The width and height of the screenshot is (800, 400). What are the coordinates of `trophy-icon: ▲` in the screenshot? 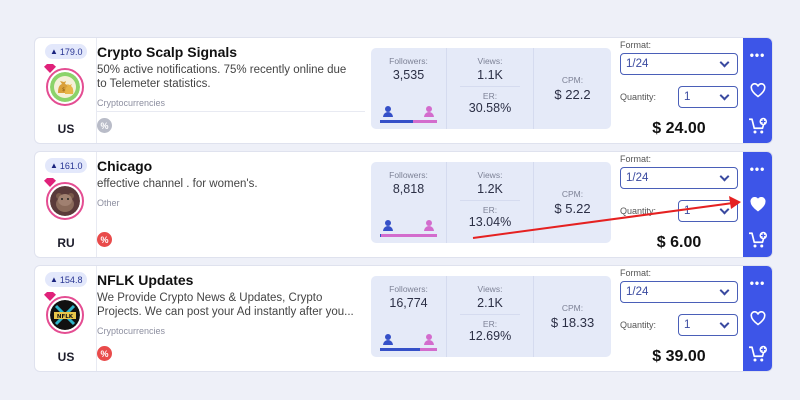 It's located at (54, 165).